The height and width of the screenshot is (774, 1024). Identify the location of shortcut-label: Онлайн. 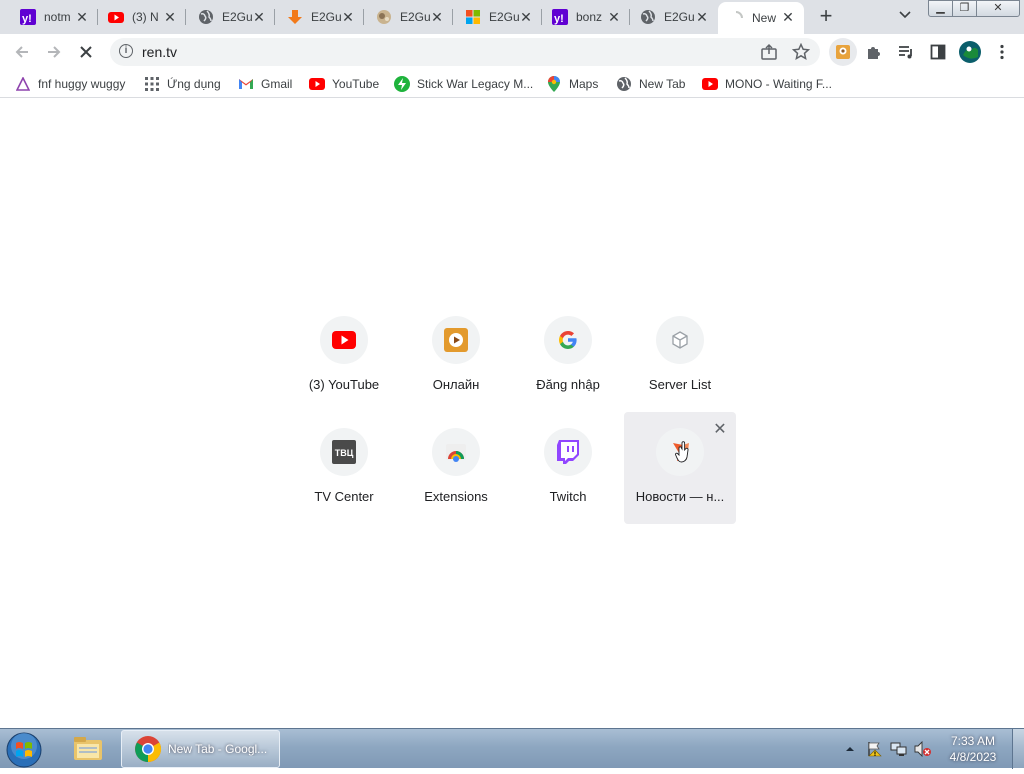
(456, 384).